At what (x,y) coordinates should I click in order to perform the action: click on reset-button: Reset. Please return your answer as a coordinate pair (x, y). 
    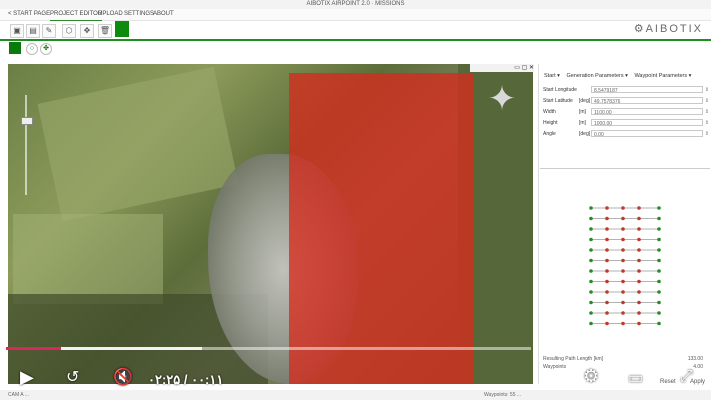
    Looking at the image, I should click on (668, 382).